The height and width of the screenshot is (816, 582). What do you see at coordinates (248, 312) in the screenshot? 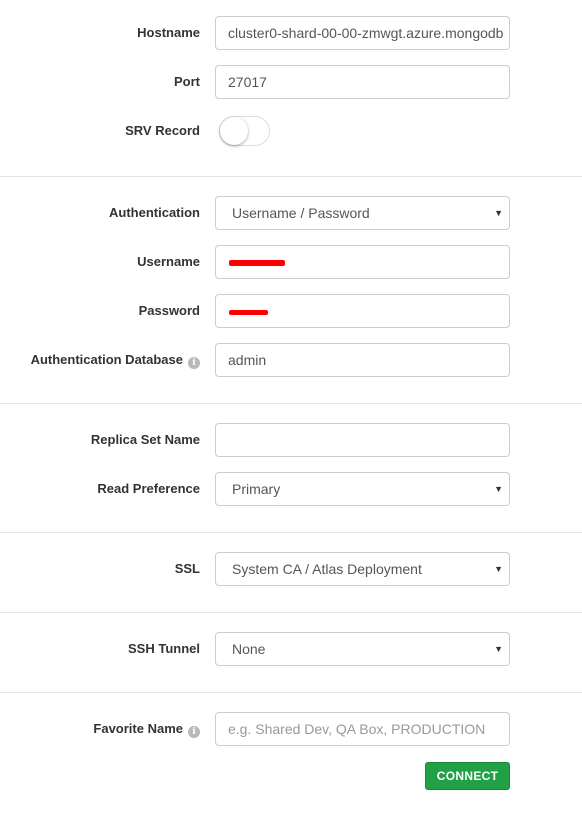
I see `password-redaction-mark` at bounding box center [248, 312].